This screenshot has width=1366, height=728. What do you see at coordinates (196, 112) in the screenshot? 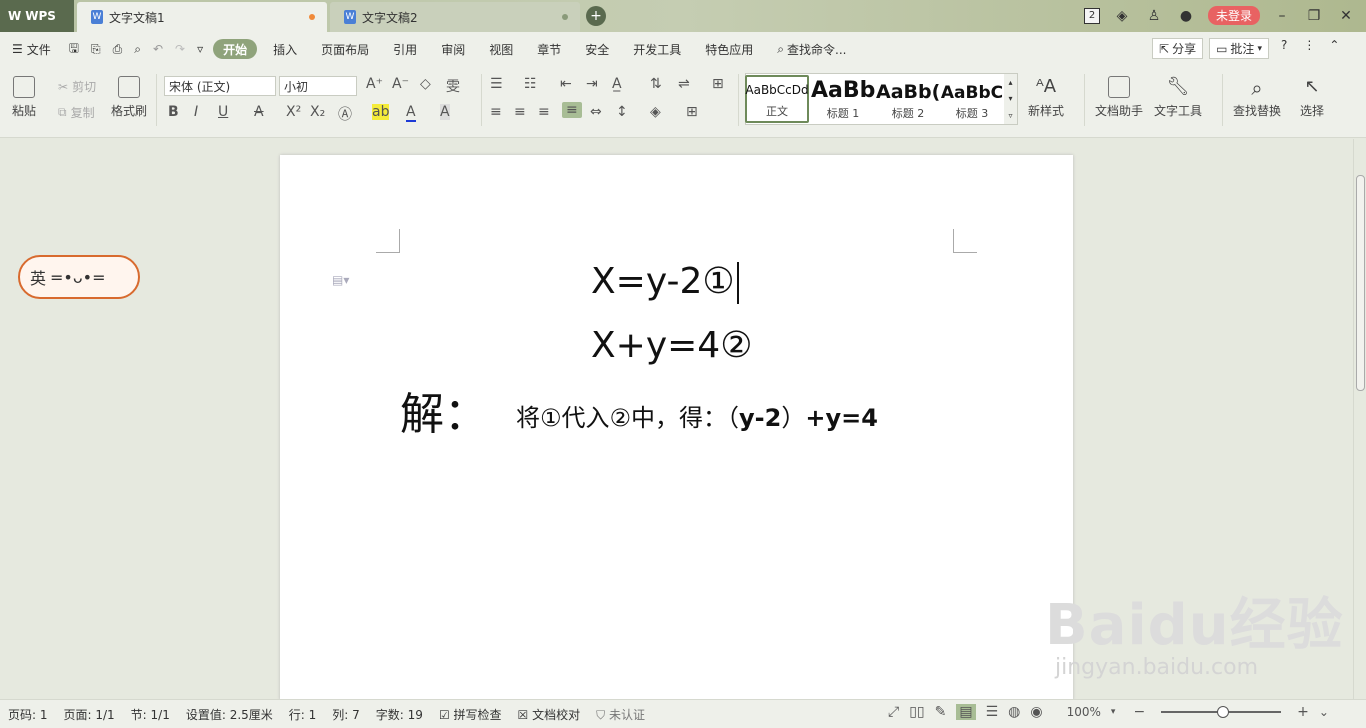
I see `italic-icon: I` at bounding box center [196, 112].